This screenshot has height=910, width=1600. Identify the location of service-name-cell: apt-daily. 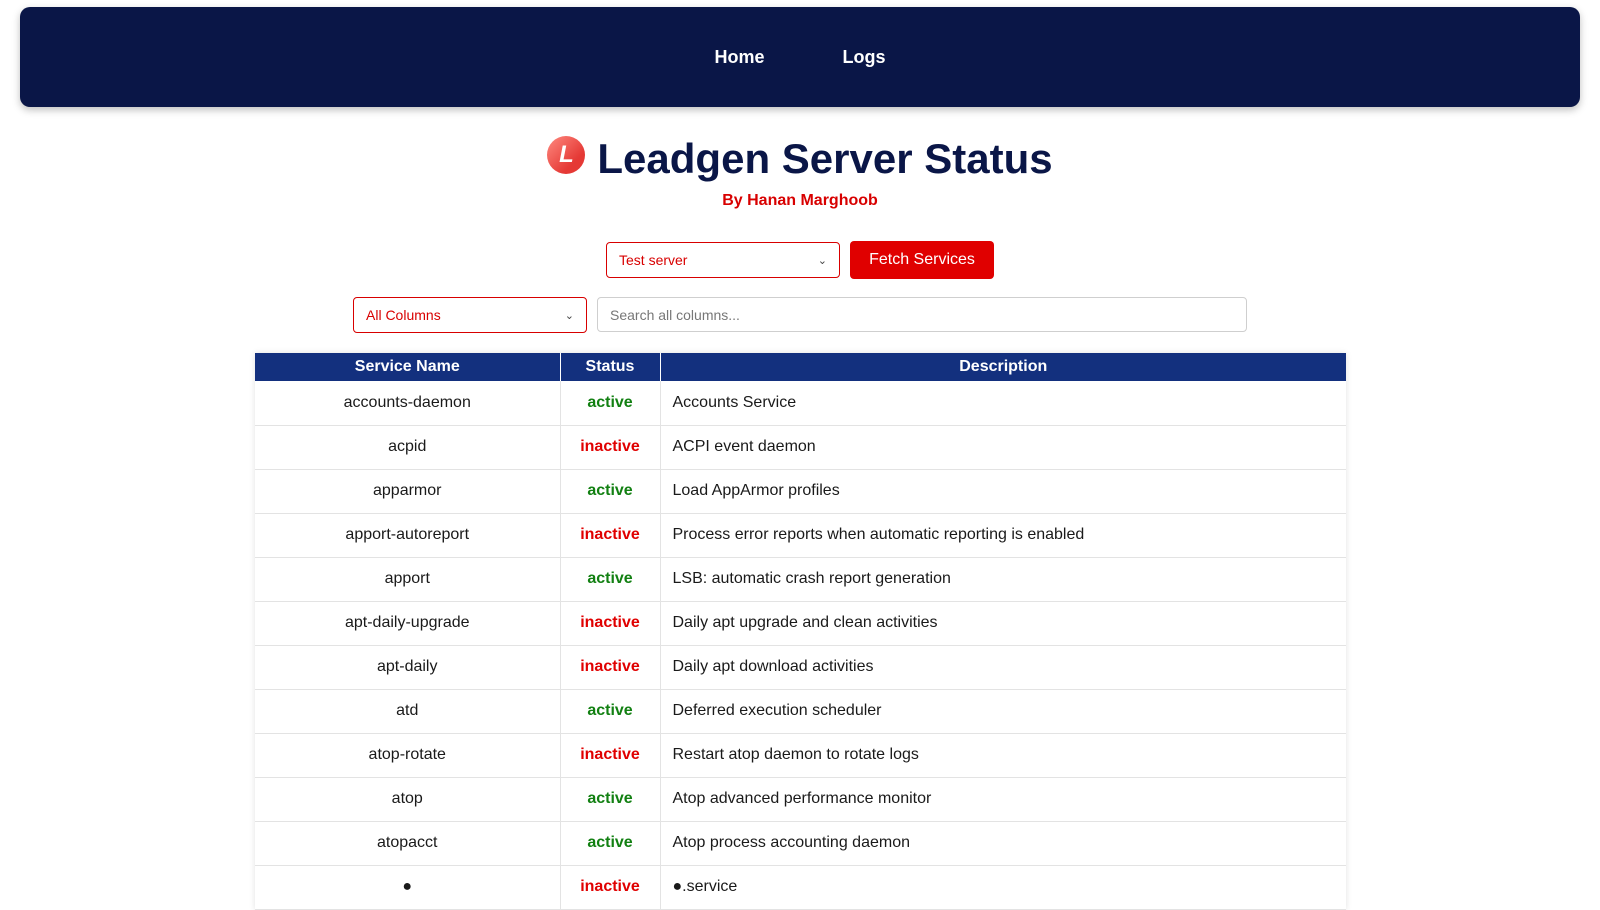
(408, 667).